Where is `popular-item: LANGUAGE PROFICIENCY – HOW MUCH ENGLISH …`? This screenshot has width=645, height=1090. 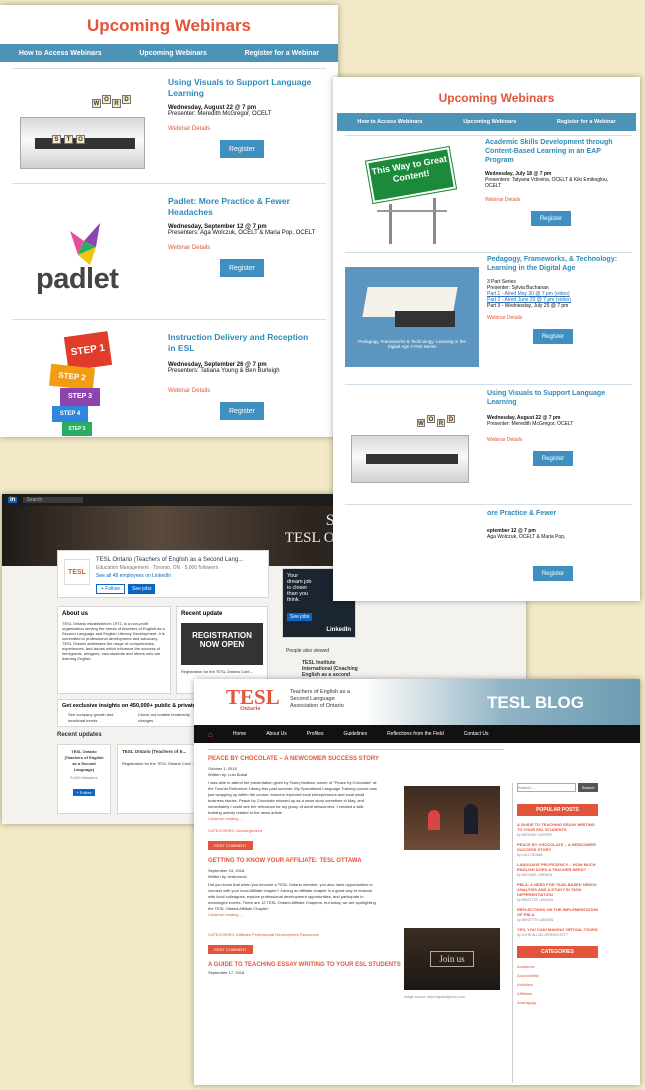 popular-item: LANGUAGE PROFICIENCY – HOW MUCH ENGLISH … is located at coordinates (557, 870).